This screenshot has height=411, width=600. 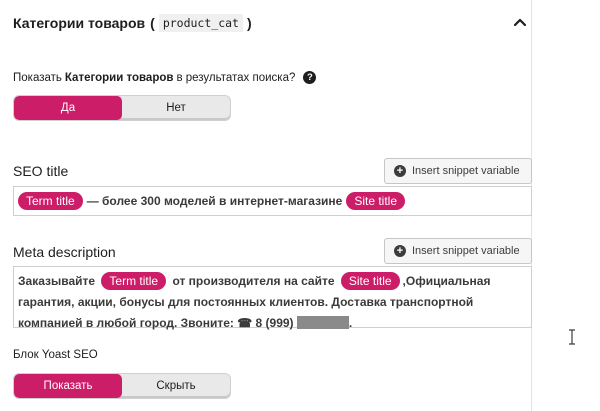 I want to click on meta-text-end: ., so click(x=350, y=323).